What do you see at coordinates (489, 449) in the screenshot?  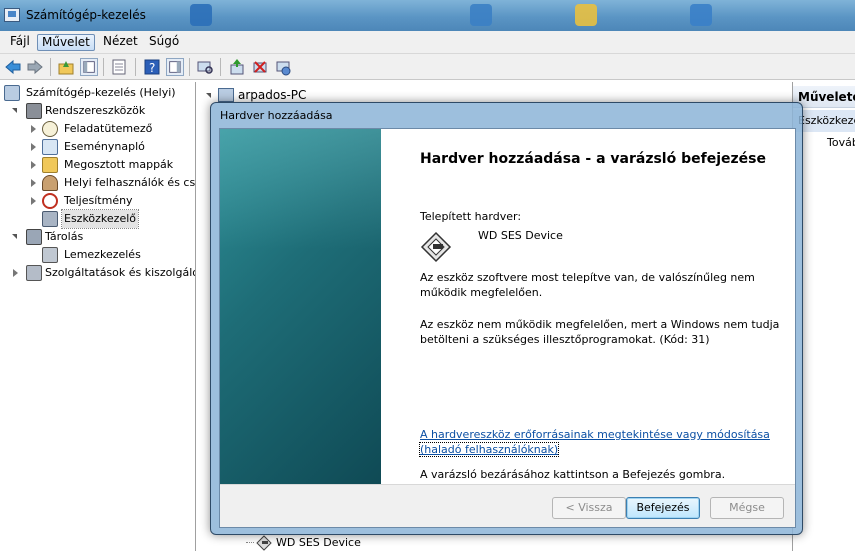 I see `link-line-2: (haladó felhasználóknak)` at bounding box center [489, 449].